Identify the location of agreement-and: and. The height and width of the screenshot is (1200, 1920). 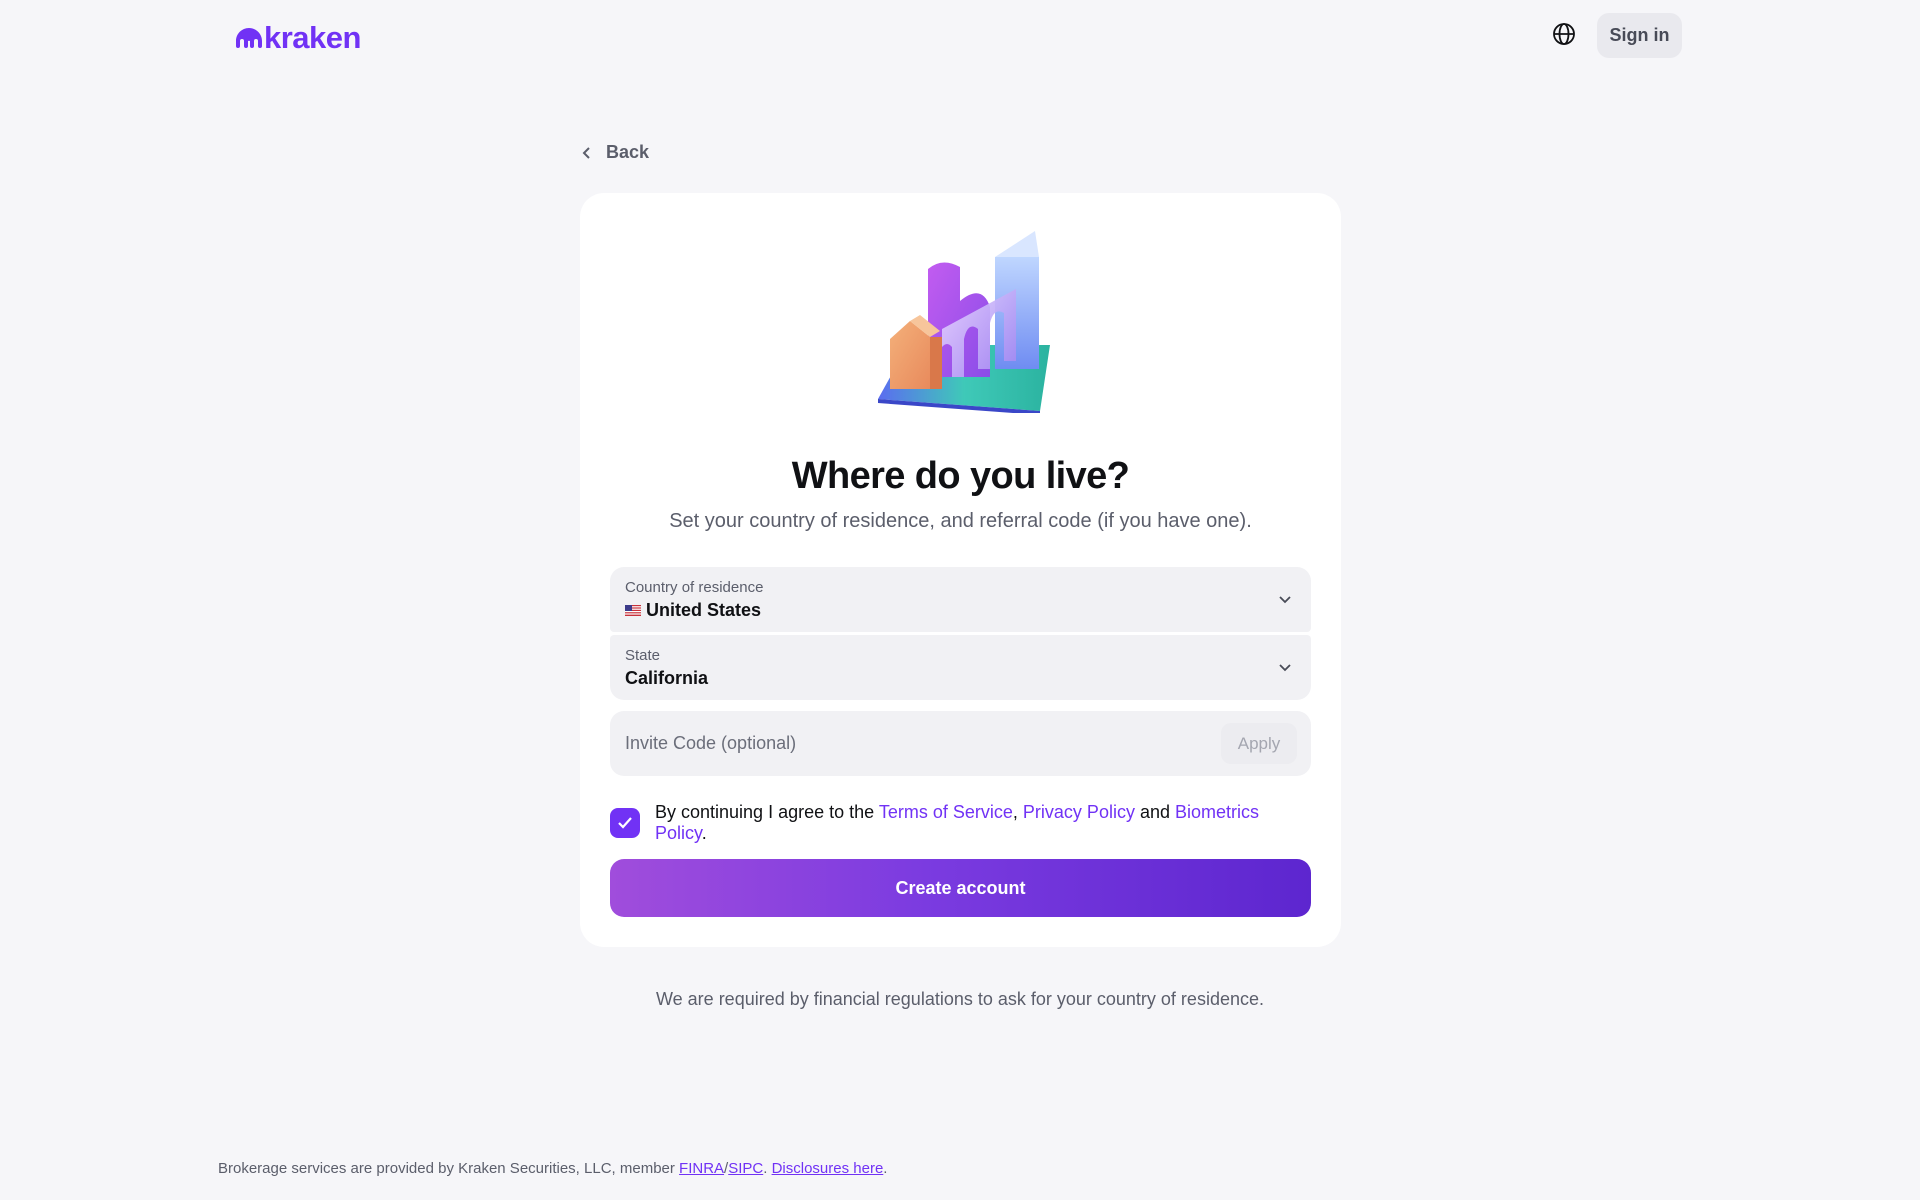
(1155, 812).